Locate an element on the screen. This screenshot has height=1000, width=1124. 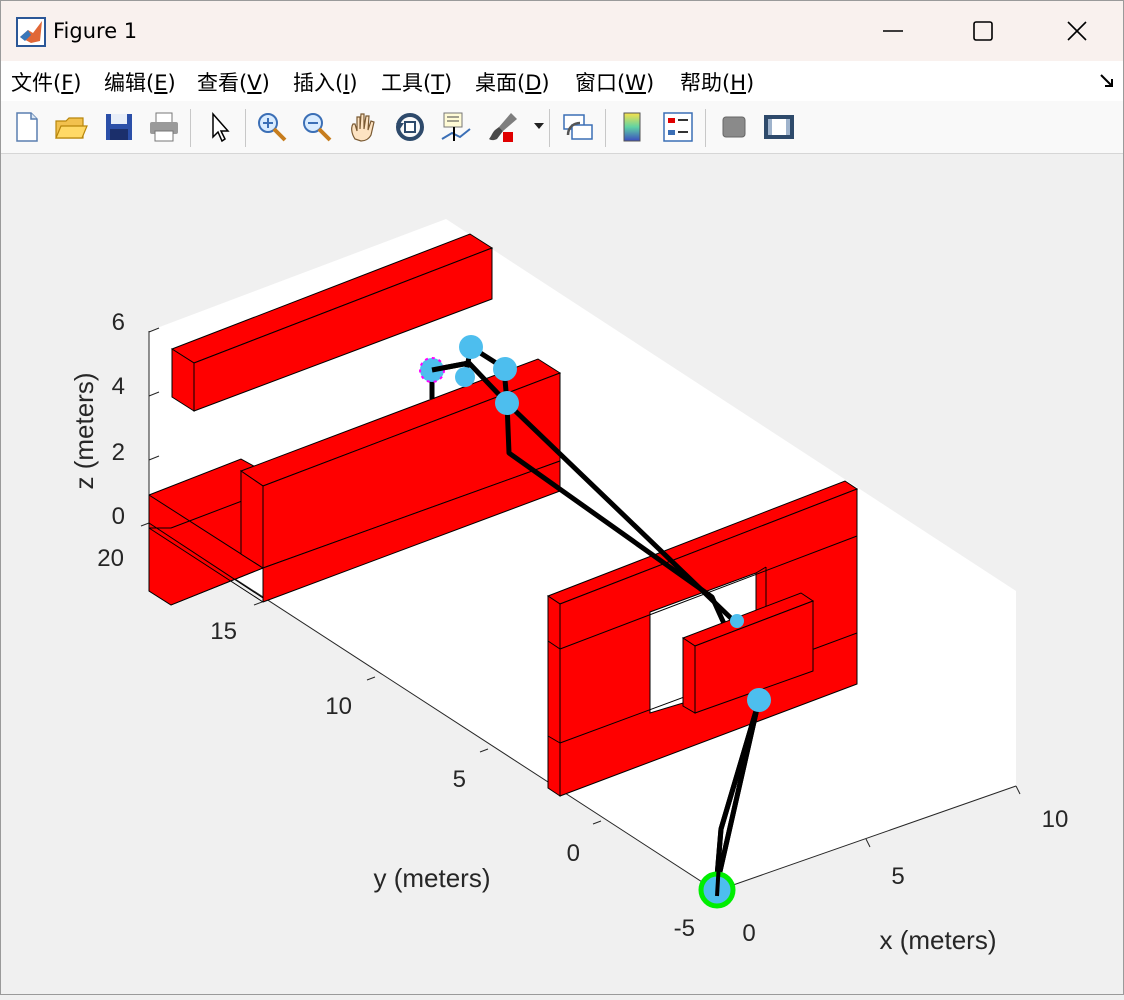
z-tick-label: 4 is located at coordinates (118, 386).